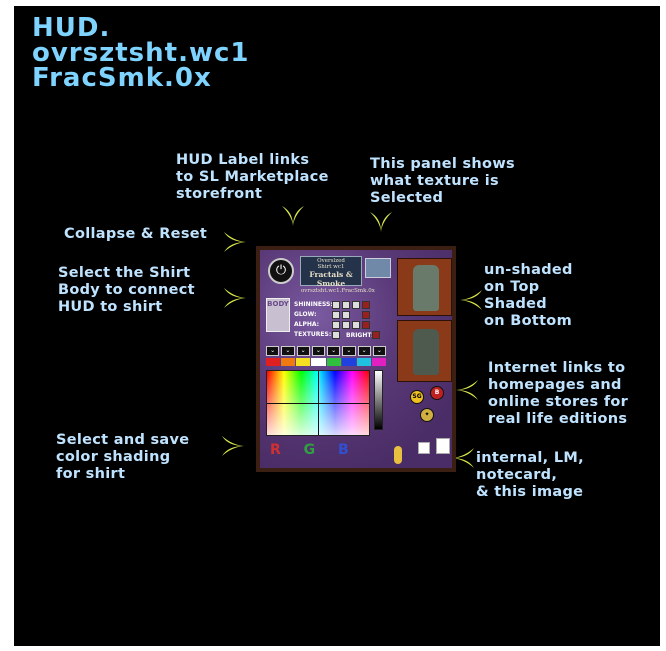  I want to click on label-line: Fractals & Smoke, so click(331, 279).